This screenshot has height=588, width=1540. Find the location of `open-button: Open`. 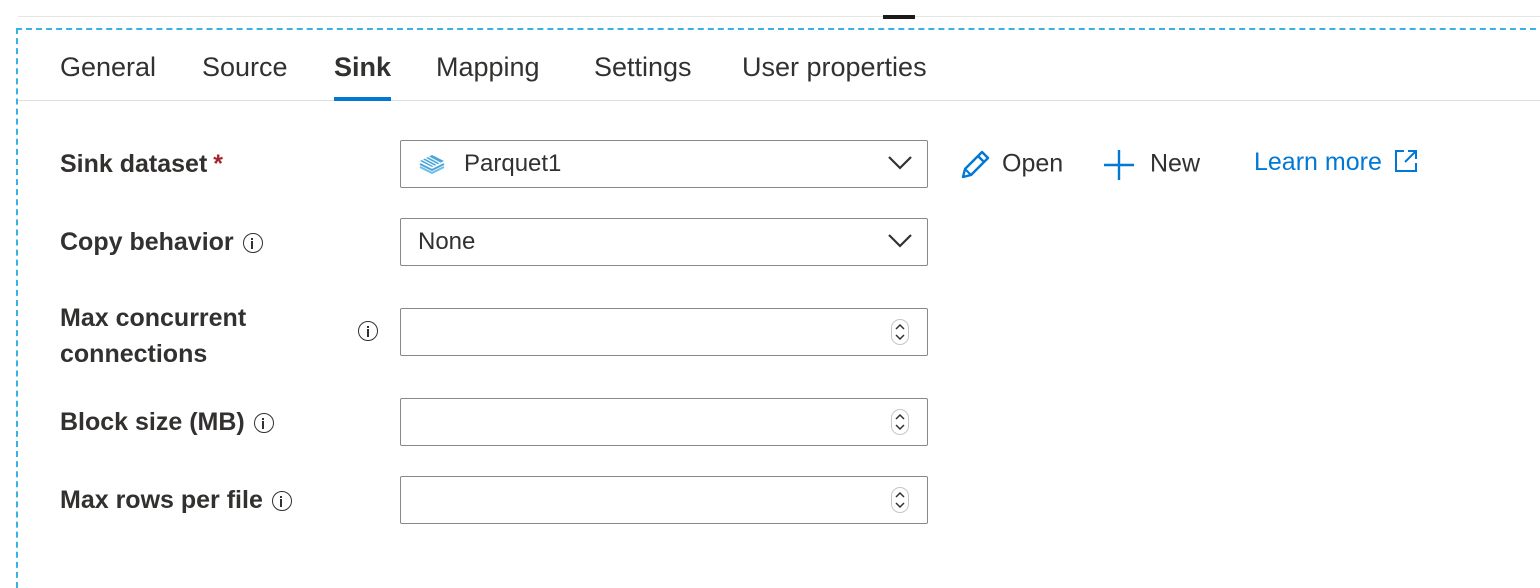

open-button: Open is located at coordinates (1010, 165).